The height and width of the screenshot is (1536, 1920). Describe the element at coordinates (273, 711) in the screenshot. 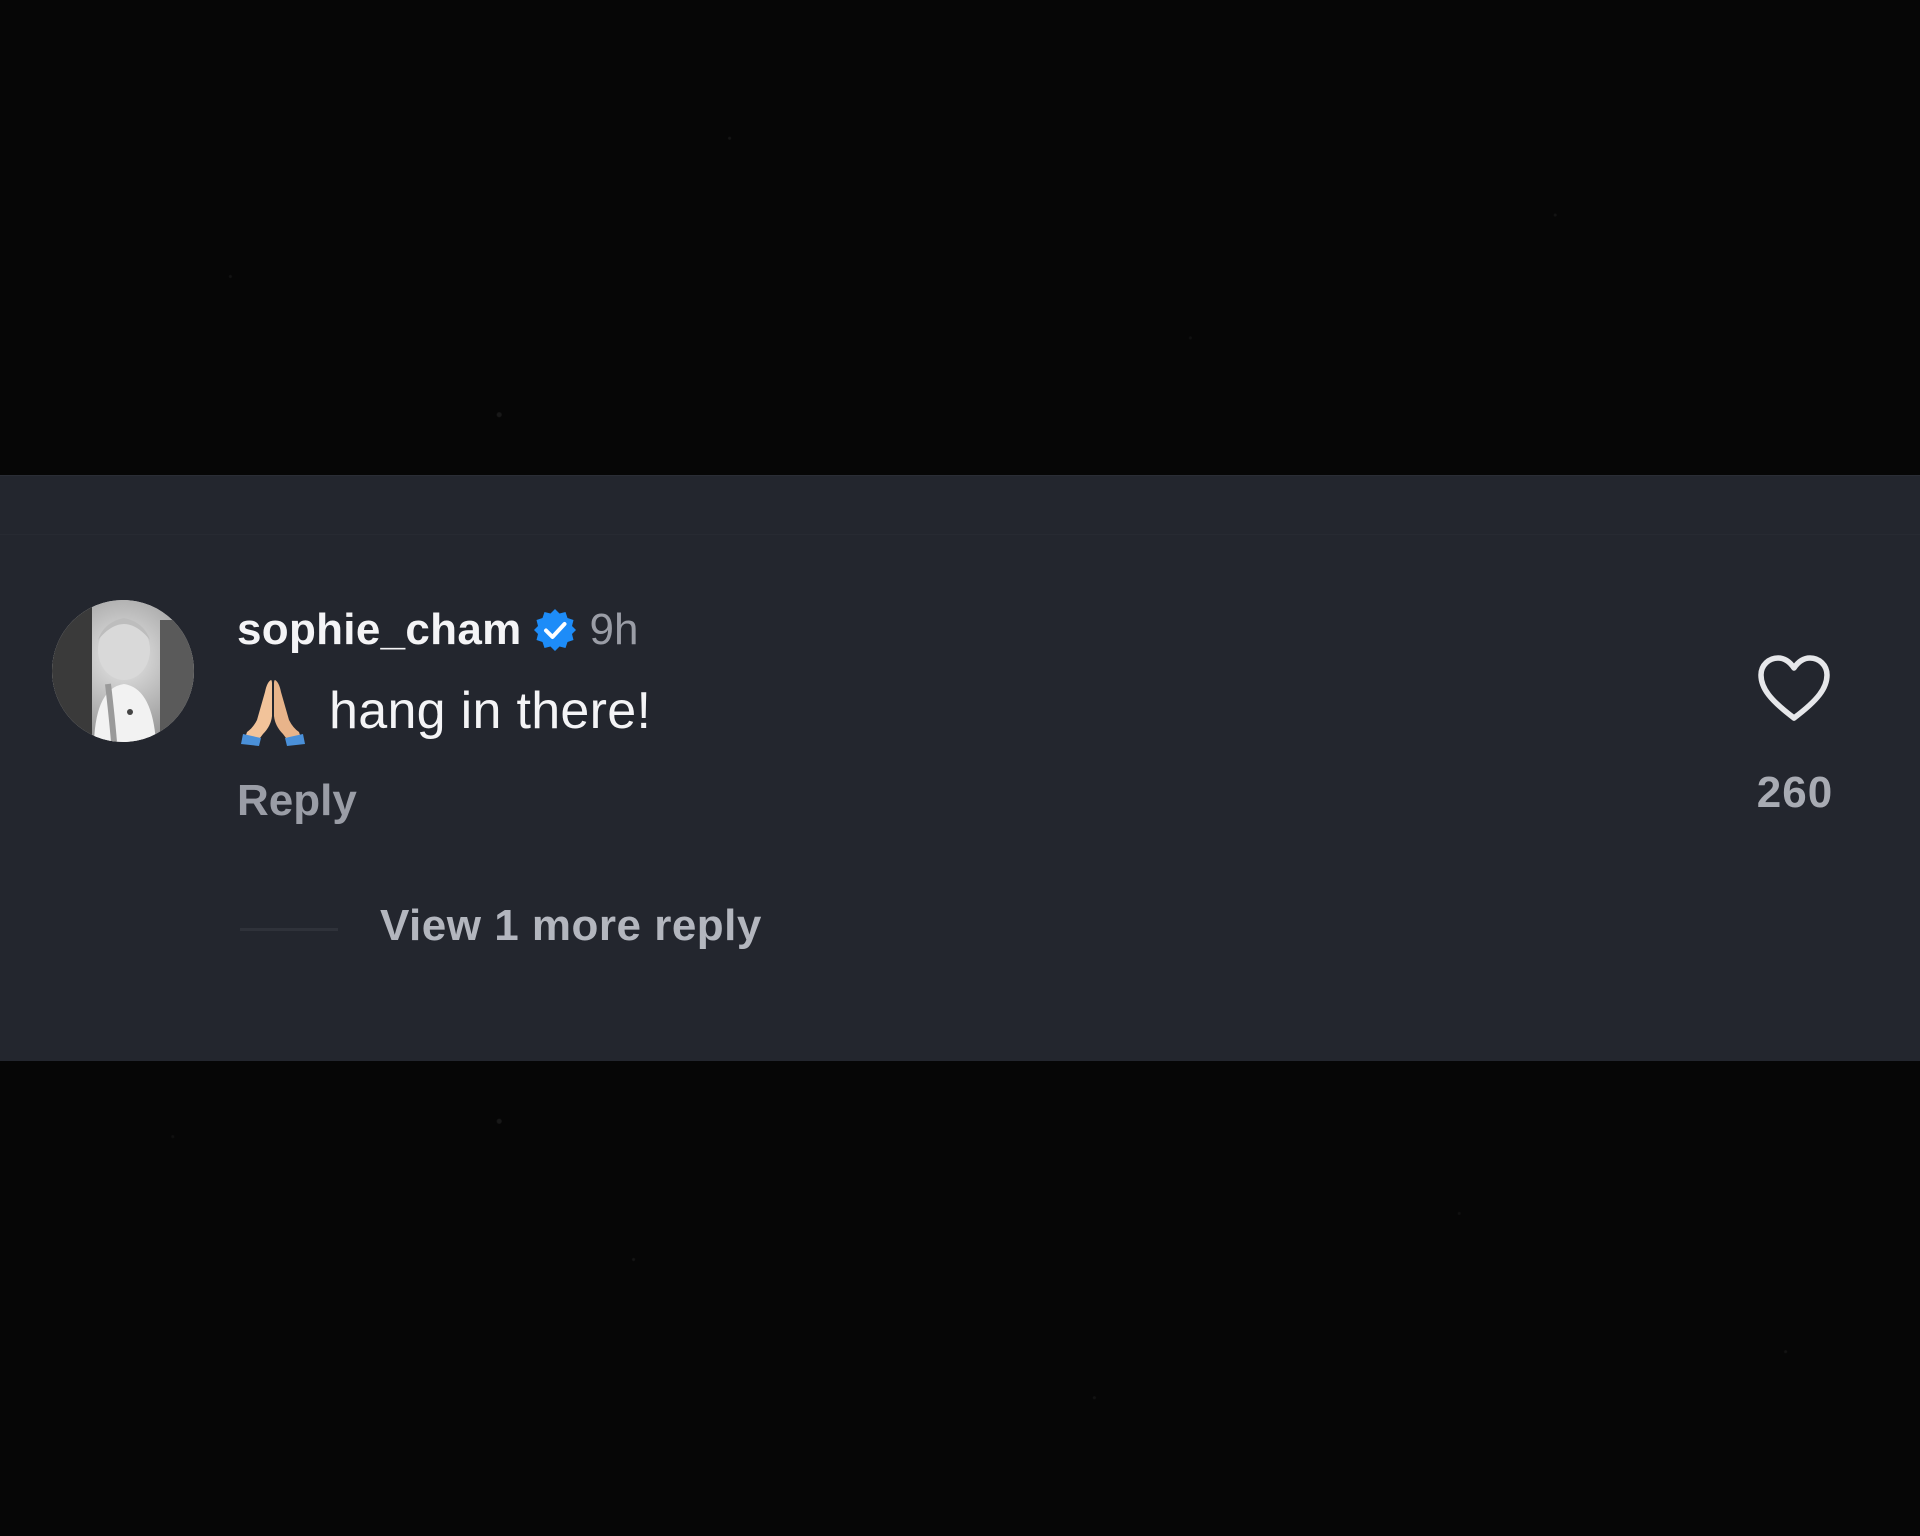

I see `folded-hands-icon` at that location.